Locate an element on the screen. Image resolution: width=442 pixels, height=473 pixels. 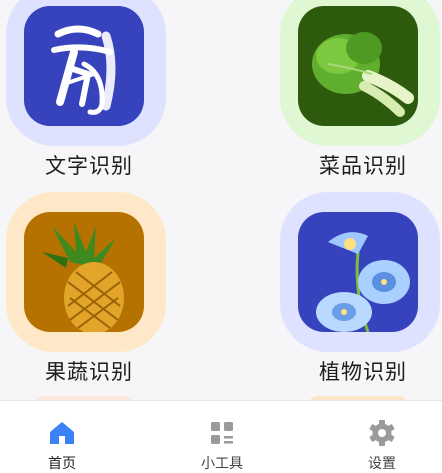
tab-label: 首页 is located at coordinates (62, 464).